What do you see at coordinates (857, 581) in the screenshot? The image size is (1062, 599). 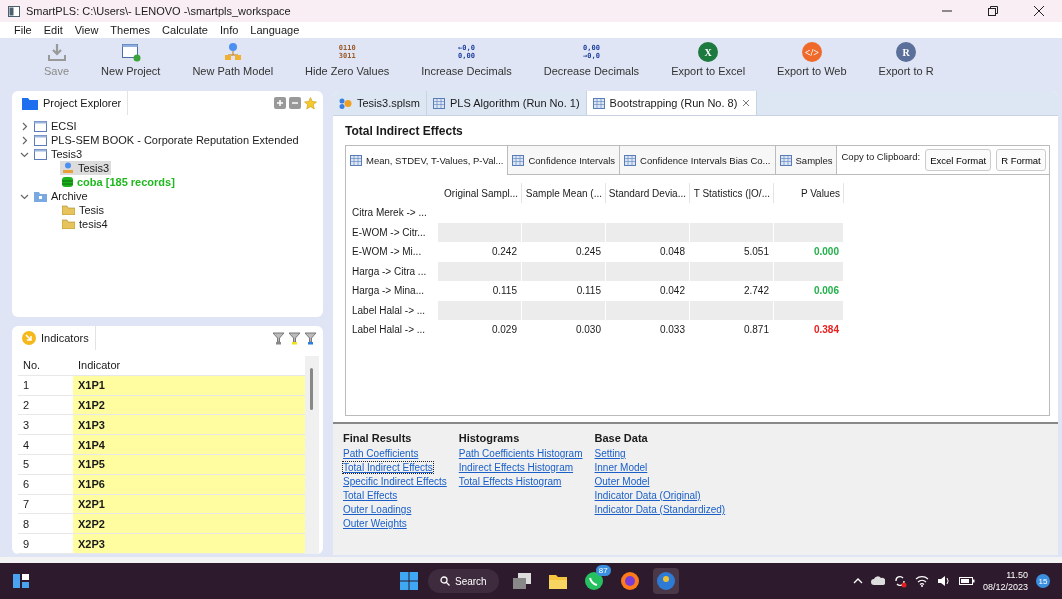 I see `chevron-up-icon` at bounding box center [857, 581].